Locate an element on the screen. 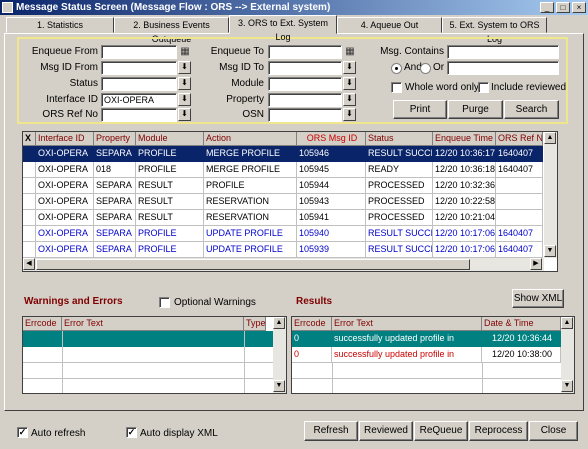 Image resolution: width=588 pixels, height=449 pixels. msg-id-from-field is located at coordinates (139, 68).